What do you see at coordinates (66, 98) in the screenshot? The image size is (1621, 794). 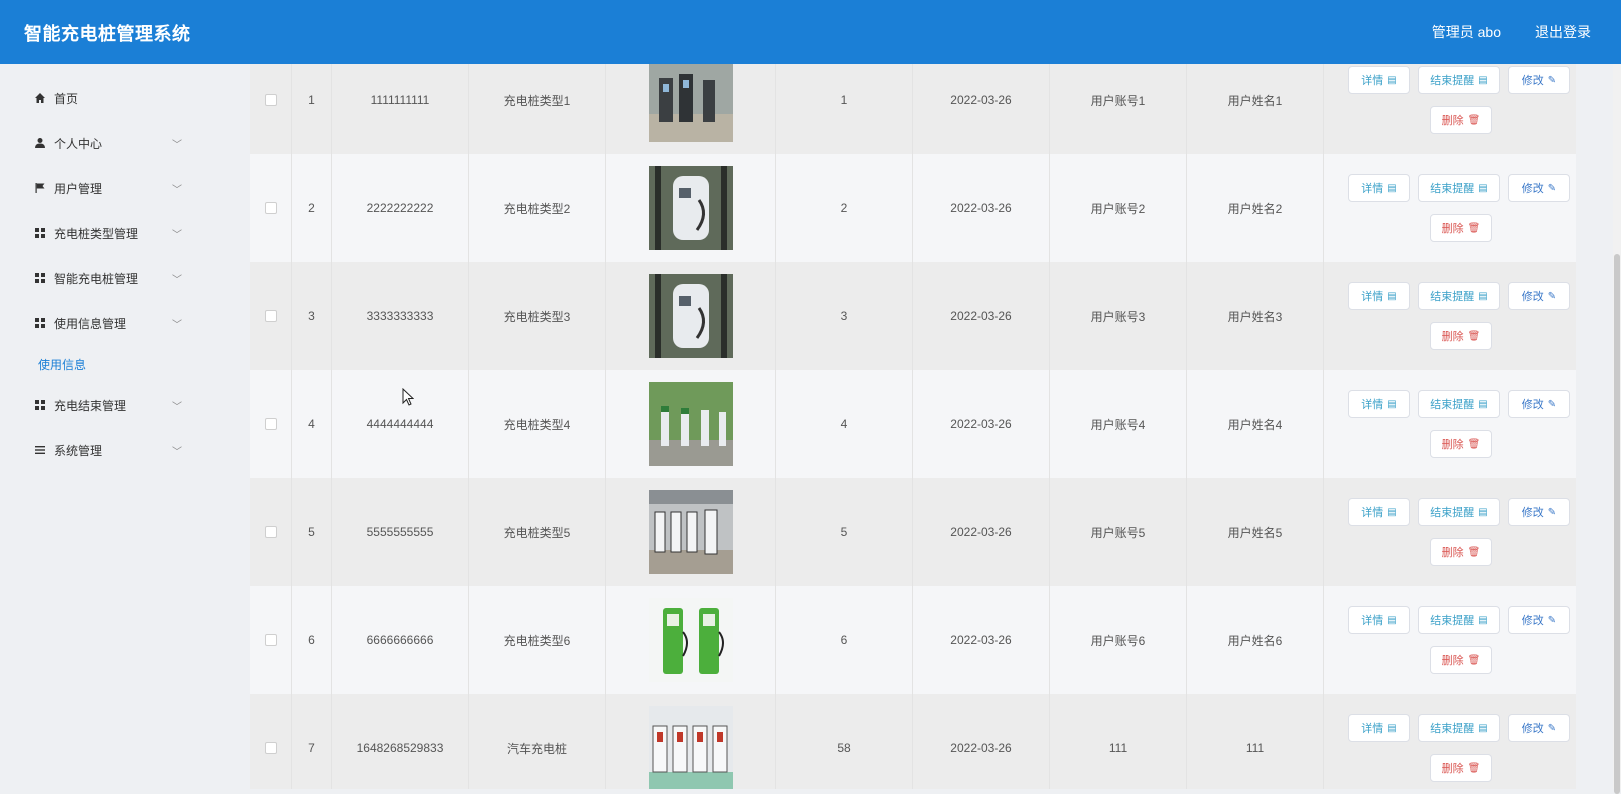 I see `sidebar-item-label: 首页` at bounding box center [66, 98].